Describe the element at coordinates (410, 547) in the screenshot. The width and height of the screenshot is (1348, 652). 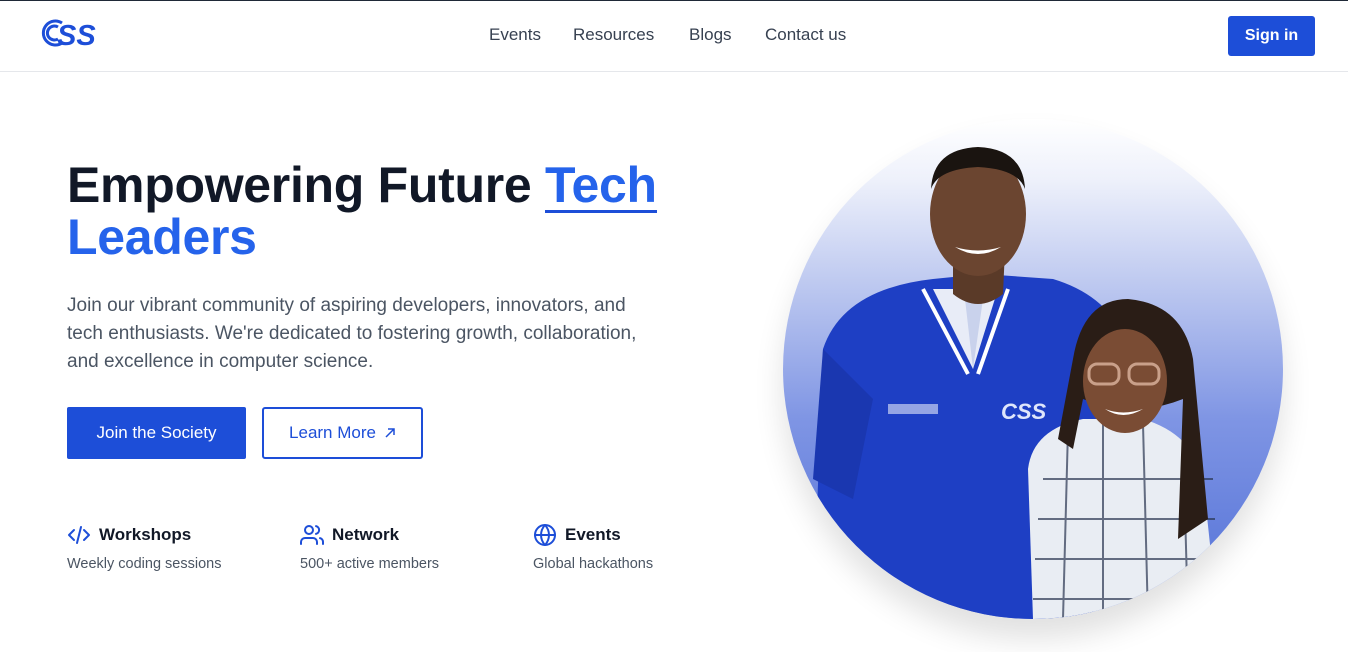
I see `feature-network: Network 500+ active members` at that location.